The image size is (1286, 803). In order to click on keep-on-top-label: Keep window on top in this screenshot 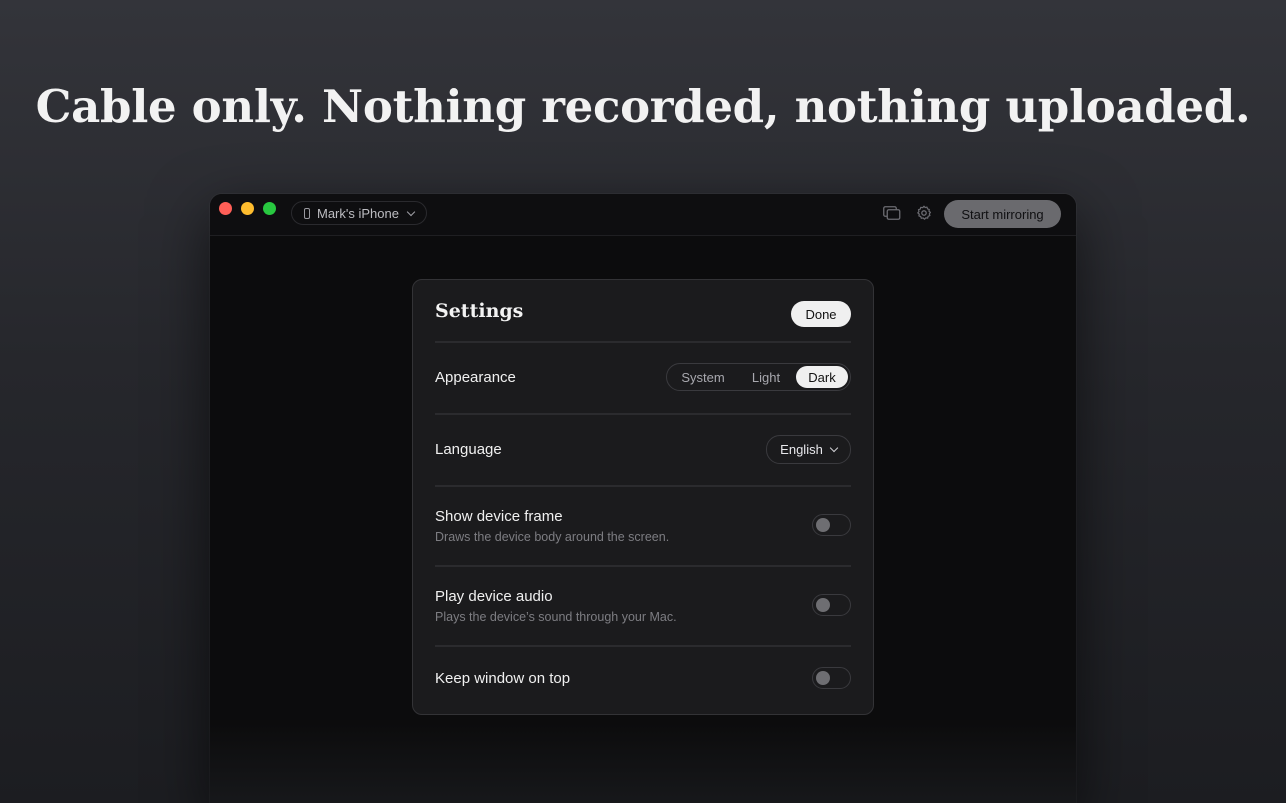, I will do `click(503, 678)`.